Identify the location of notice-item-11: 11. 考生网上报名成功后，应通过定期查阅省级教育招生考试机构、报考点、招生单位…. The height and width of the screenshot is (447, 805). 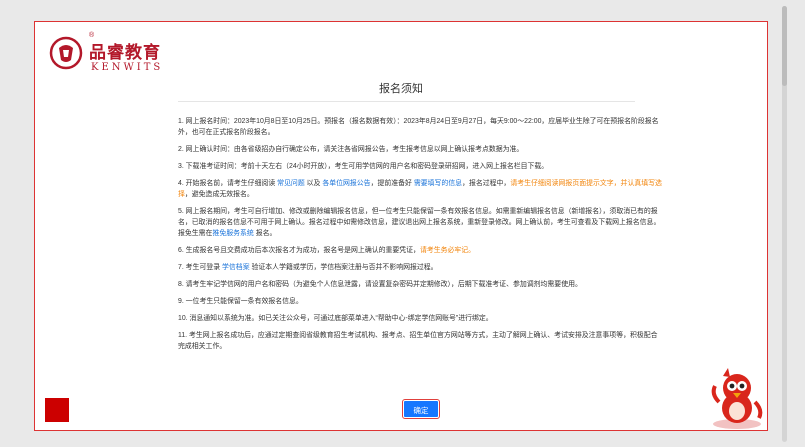
(420, 341).